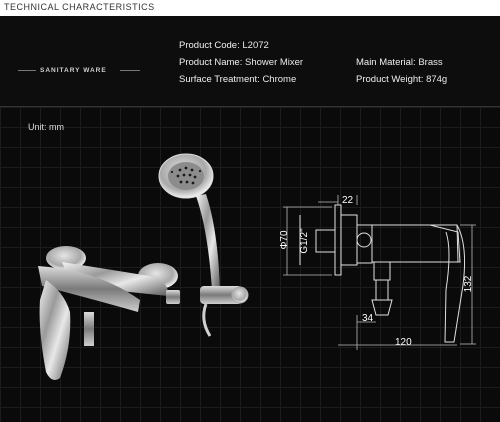 The width and height of the screenshot is (500, 422). What do you see at coordinates (284, 240) in the screenshot?
I see `dim-left-outer: Φ70` at bounding box center [284, 240].